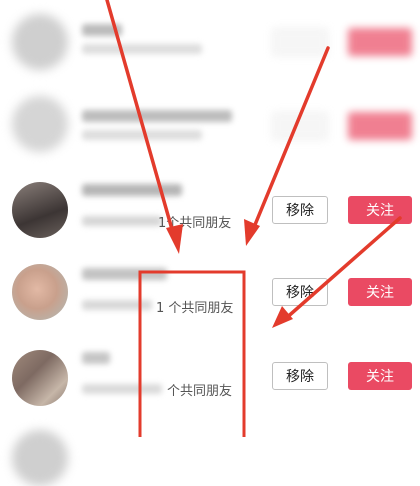 Image resolution: width=420 pixels, height=486 pixels. Describe the element at coordinates (200, 391) in the screenshot. I see `mutual-friends-text: 个共同朋友` at that location.